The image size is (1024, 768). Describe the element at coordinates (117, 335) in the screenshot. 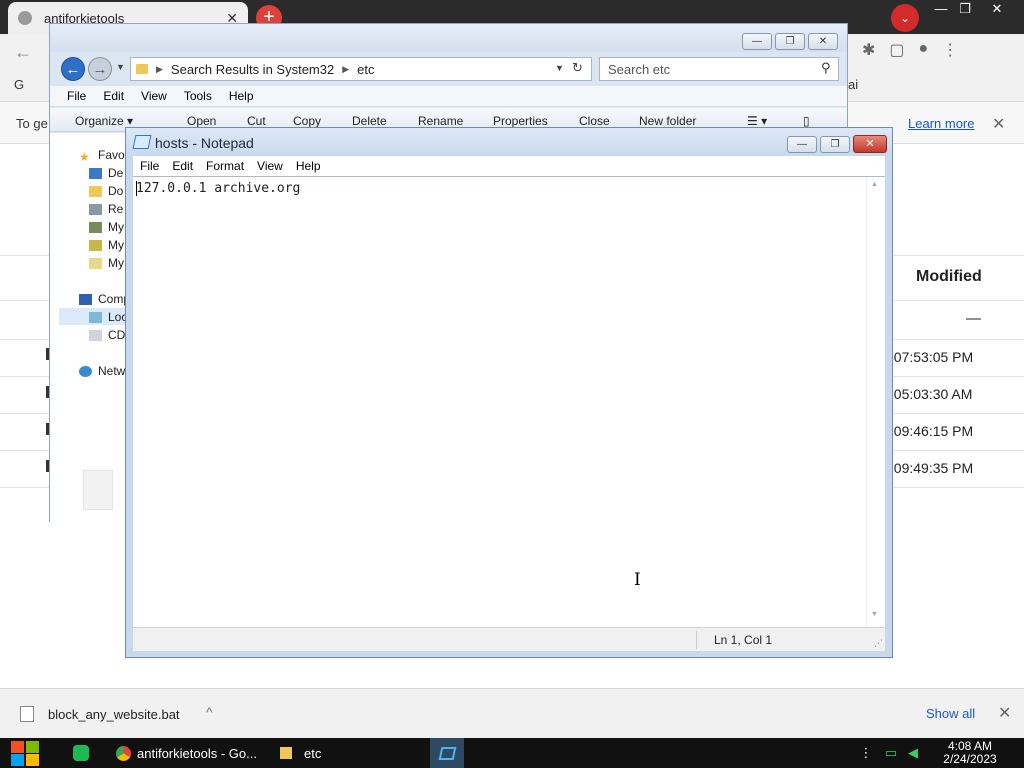

I see `tree-item-label: CD` at that location.